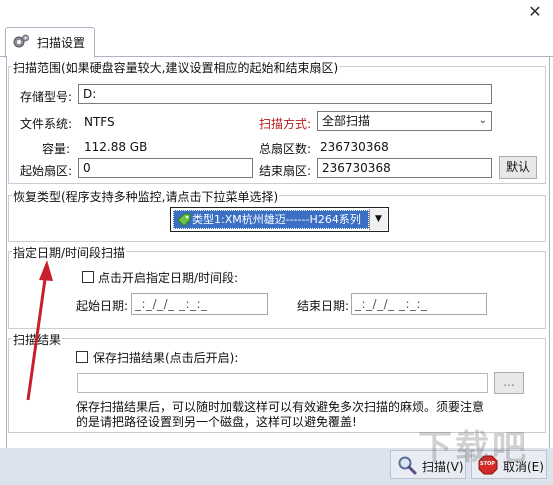 The width and height of the screenshot is (553, 485). What do you see at coordinates (407, 465) in the screenshot?
I see `magnifier-icon` at bounding box center [407, 465].